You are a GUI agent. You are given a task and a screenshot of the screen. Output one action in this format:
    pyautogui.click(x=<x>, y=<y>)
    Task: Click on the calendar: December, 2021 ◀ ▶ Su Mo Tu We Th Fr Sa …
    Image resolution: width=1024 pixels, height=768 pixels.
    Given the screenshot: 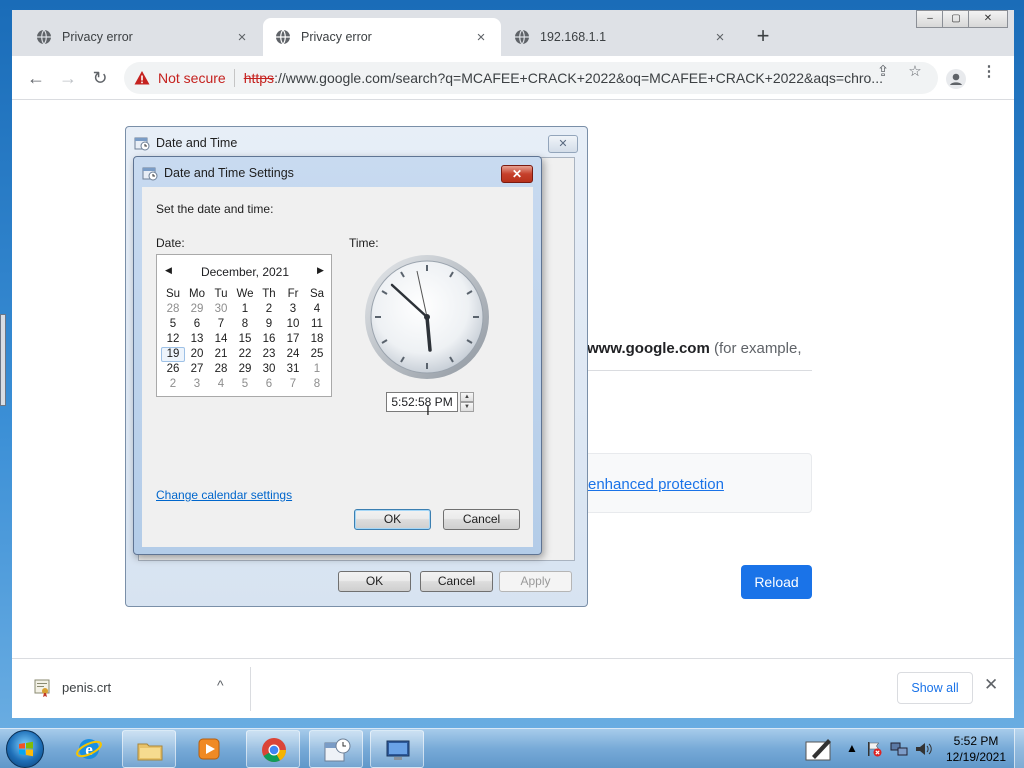 What is the action you would take?
    pyautogui.click(x=244, y=325)
    